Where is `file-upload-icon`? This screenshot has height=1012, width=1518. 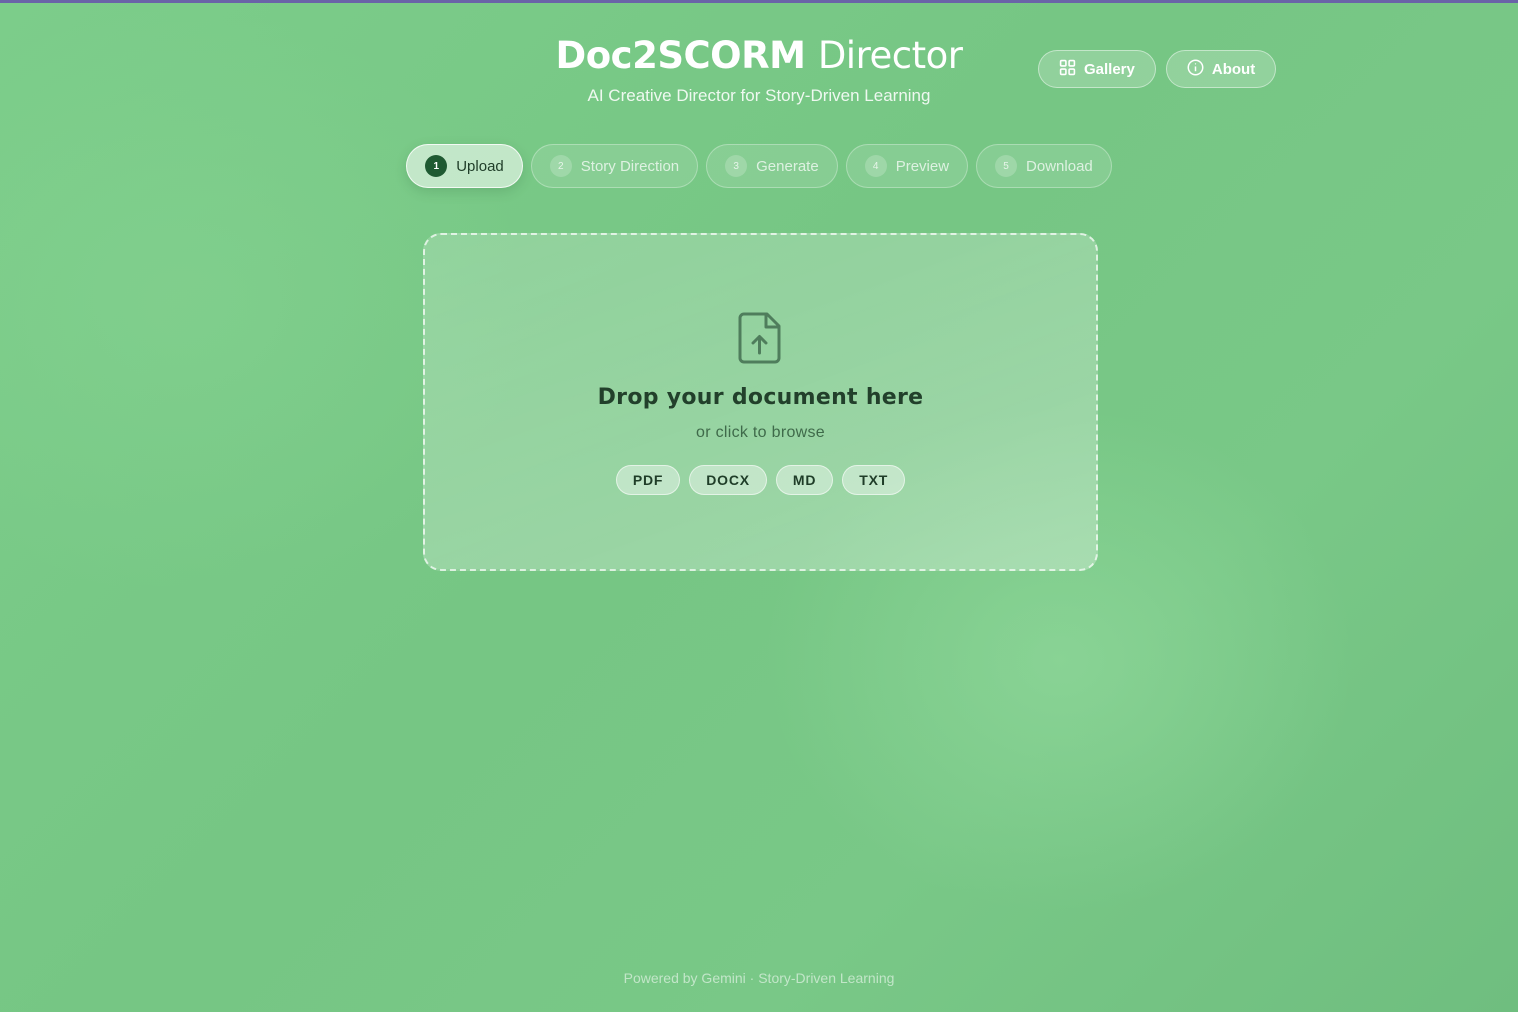 file-upload-icon is located at coordinates (761, 338).